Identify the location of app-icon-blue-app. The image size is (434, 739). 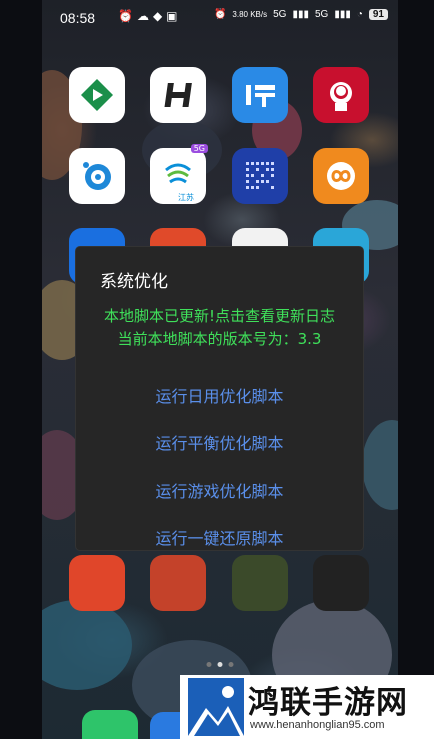
(260, 95).